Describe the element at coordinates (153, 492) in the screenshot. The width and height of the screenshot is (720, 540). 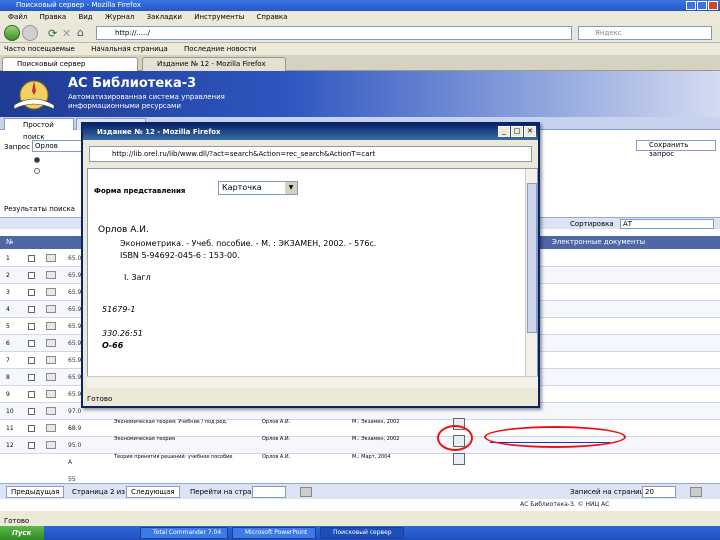
I see `next-page-button: Следующая` at that location.